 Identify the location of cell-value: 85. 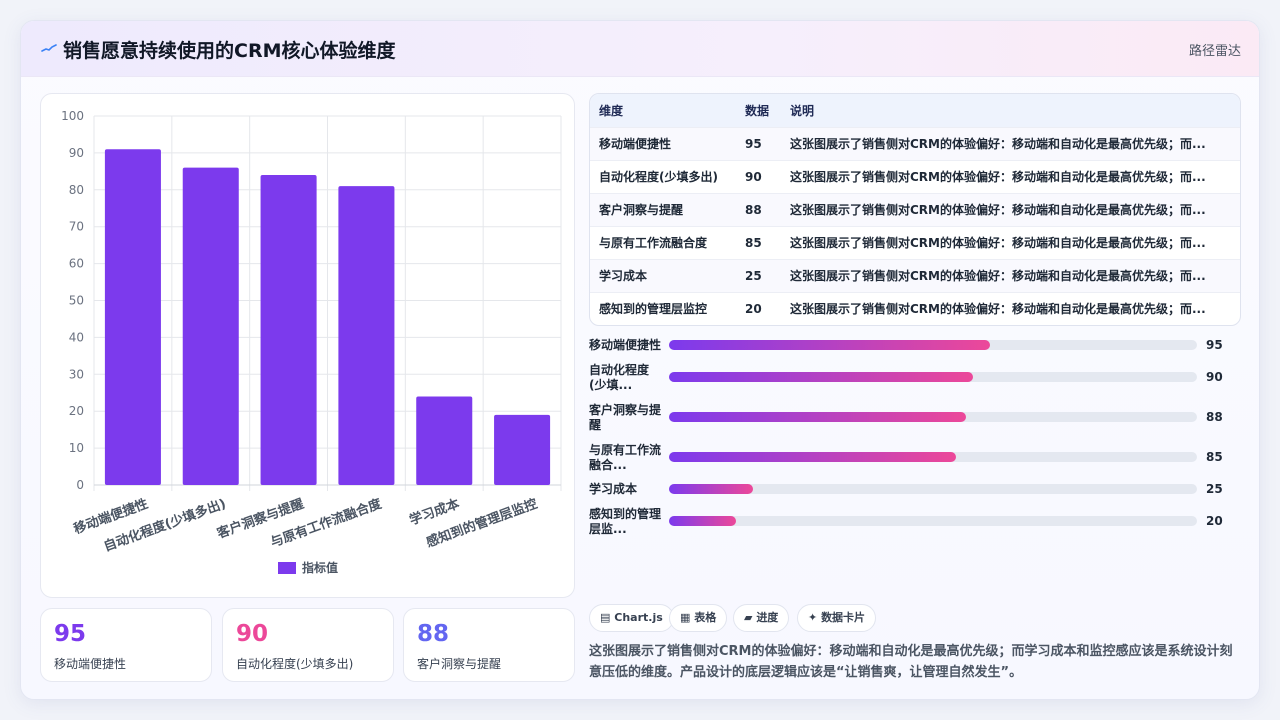
(753, 242).